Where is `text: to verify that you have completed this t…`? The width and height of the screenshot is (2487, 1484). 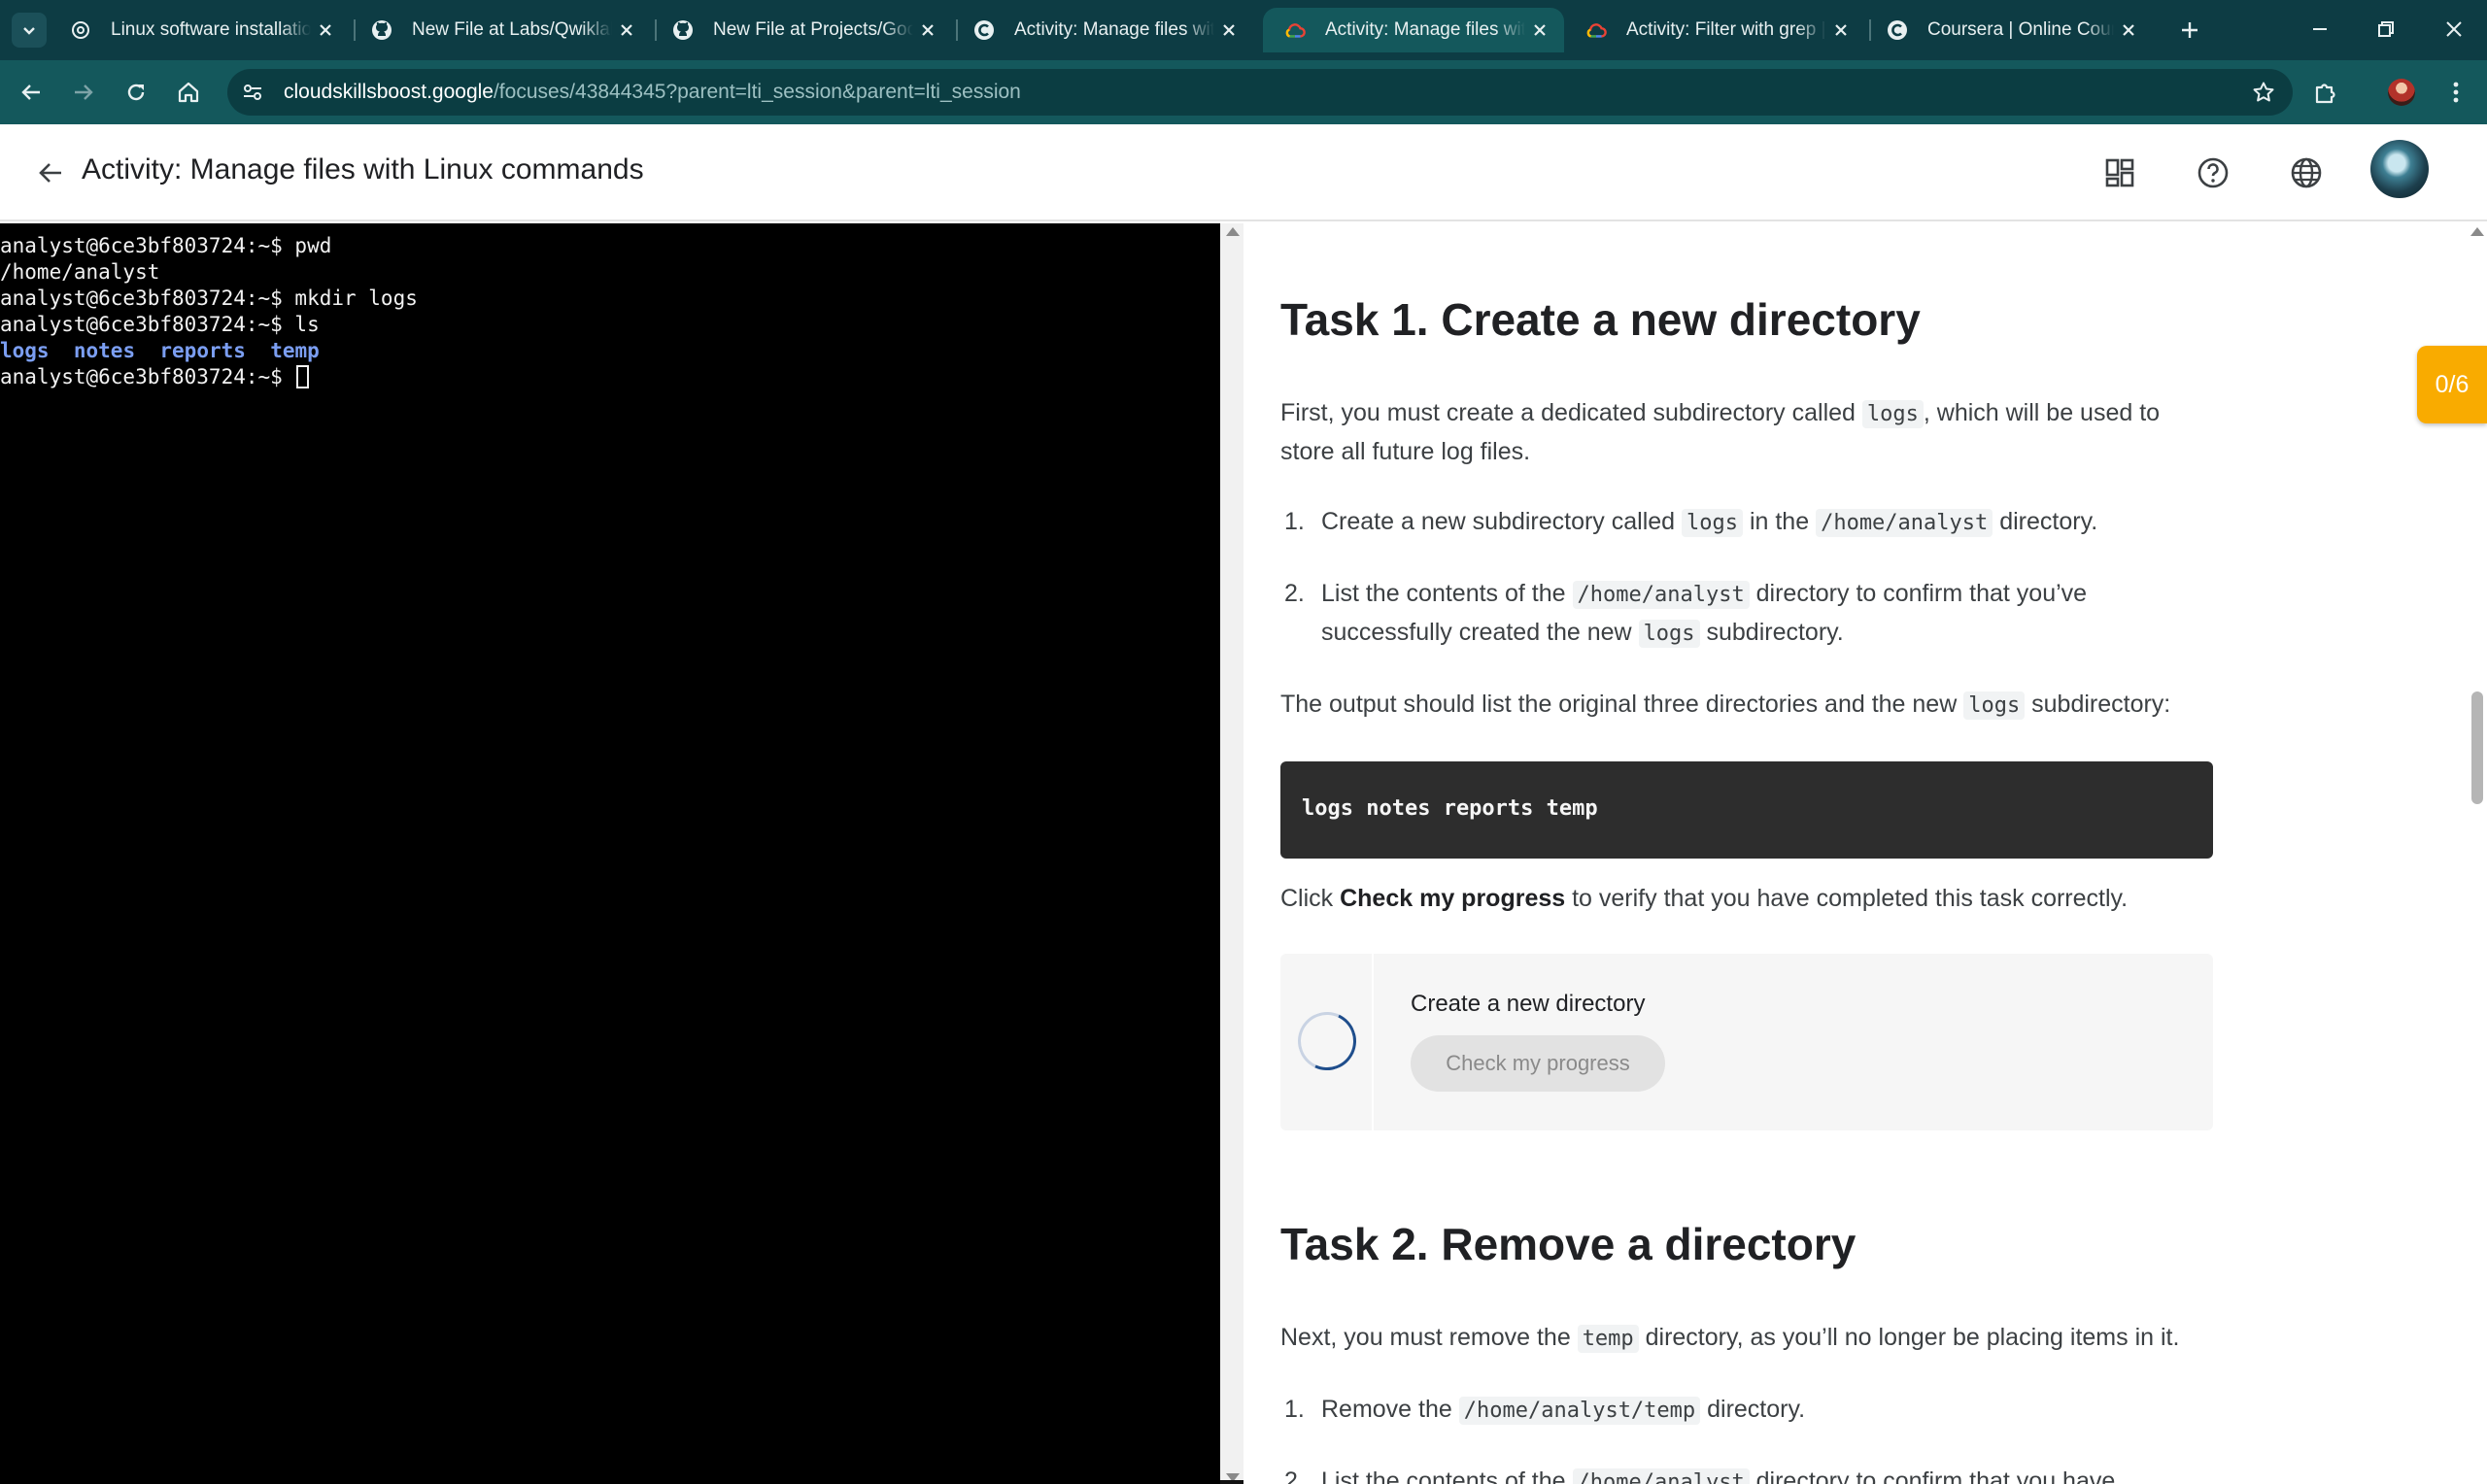 text: to verify that you have completed this t… is located at coordinates (1847, 899).